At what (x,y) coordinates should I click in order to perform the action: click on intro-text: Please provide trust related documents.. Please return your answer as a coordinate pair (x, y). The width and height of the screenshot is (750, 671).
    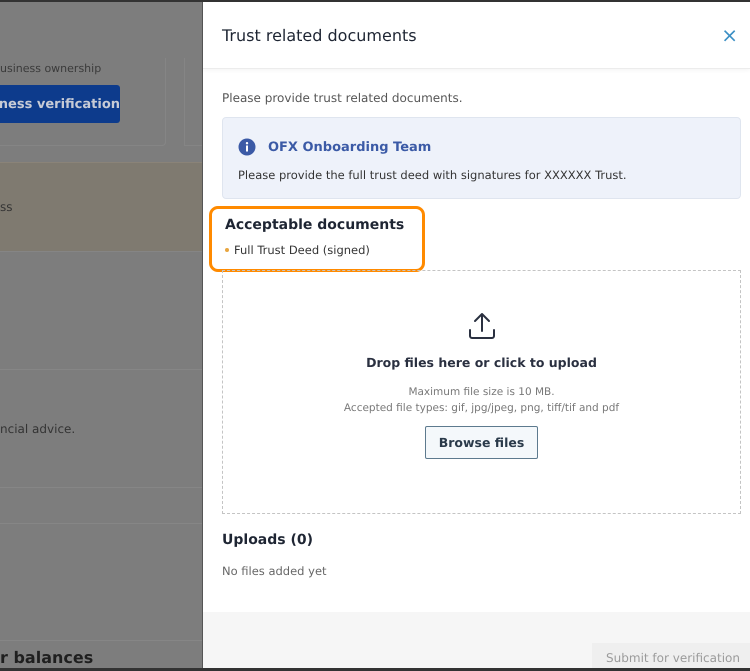
    Looking at the image, I should click on (343, 98).